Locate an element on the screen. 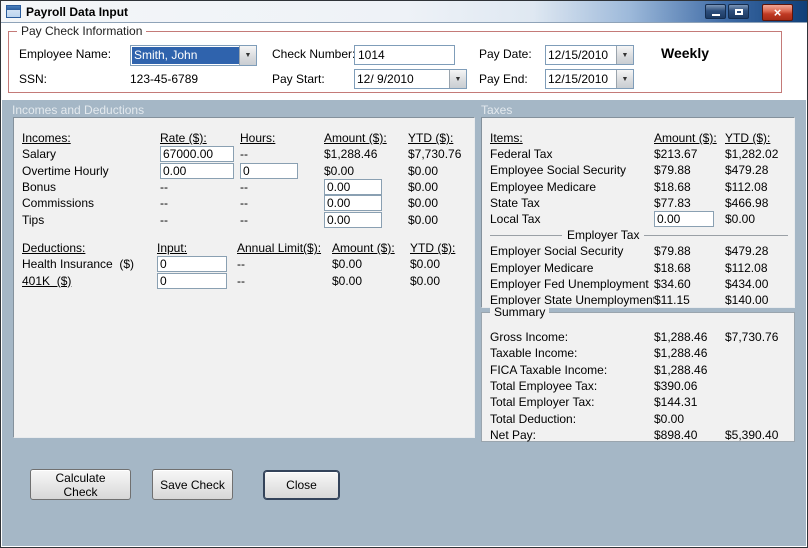 This screenshot has width=808, height=548. maximize-icon is located at coordinates (738, 11).